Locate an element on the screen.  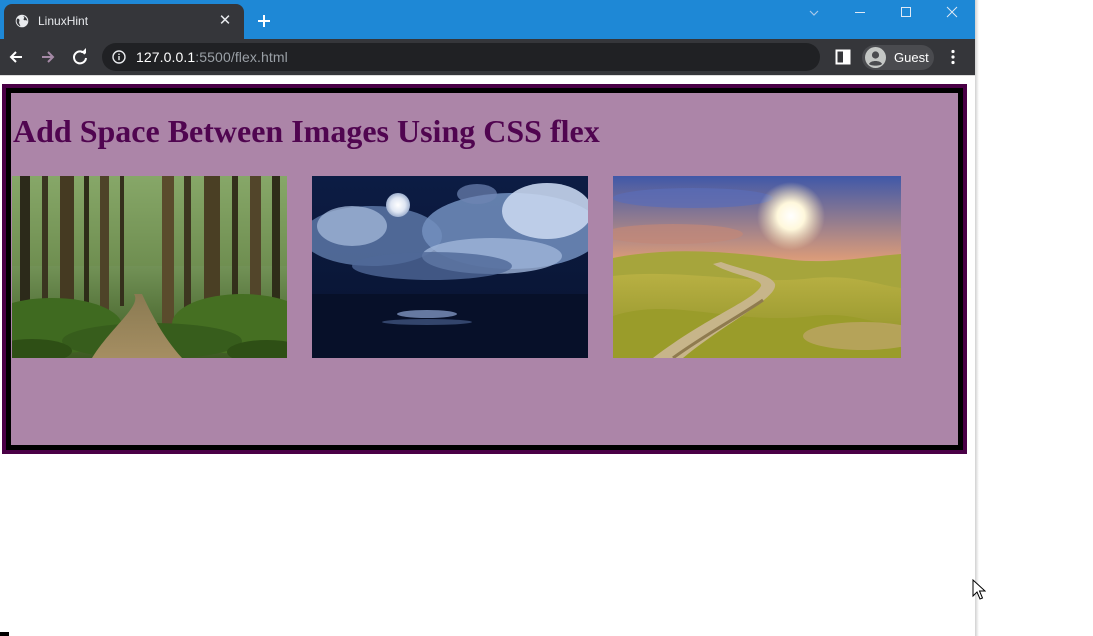
profile-button: Guest is located at coordinates (898, 57).